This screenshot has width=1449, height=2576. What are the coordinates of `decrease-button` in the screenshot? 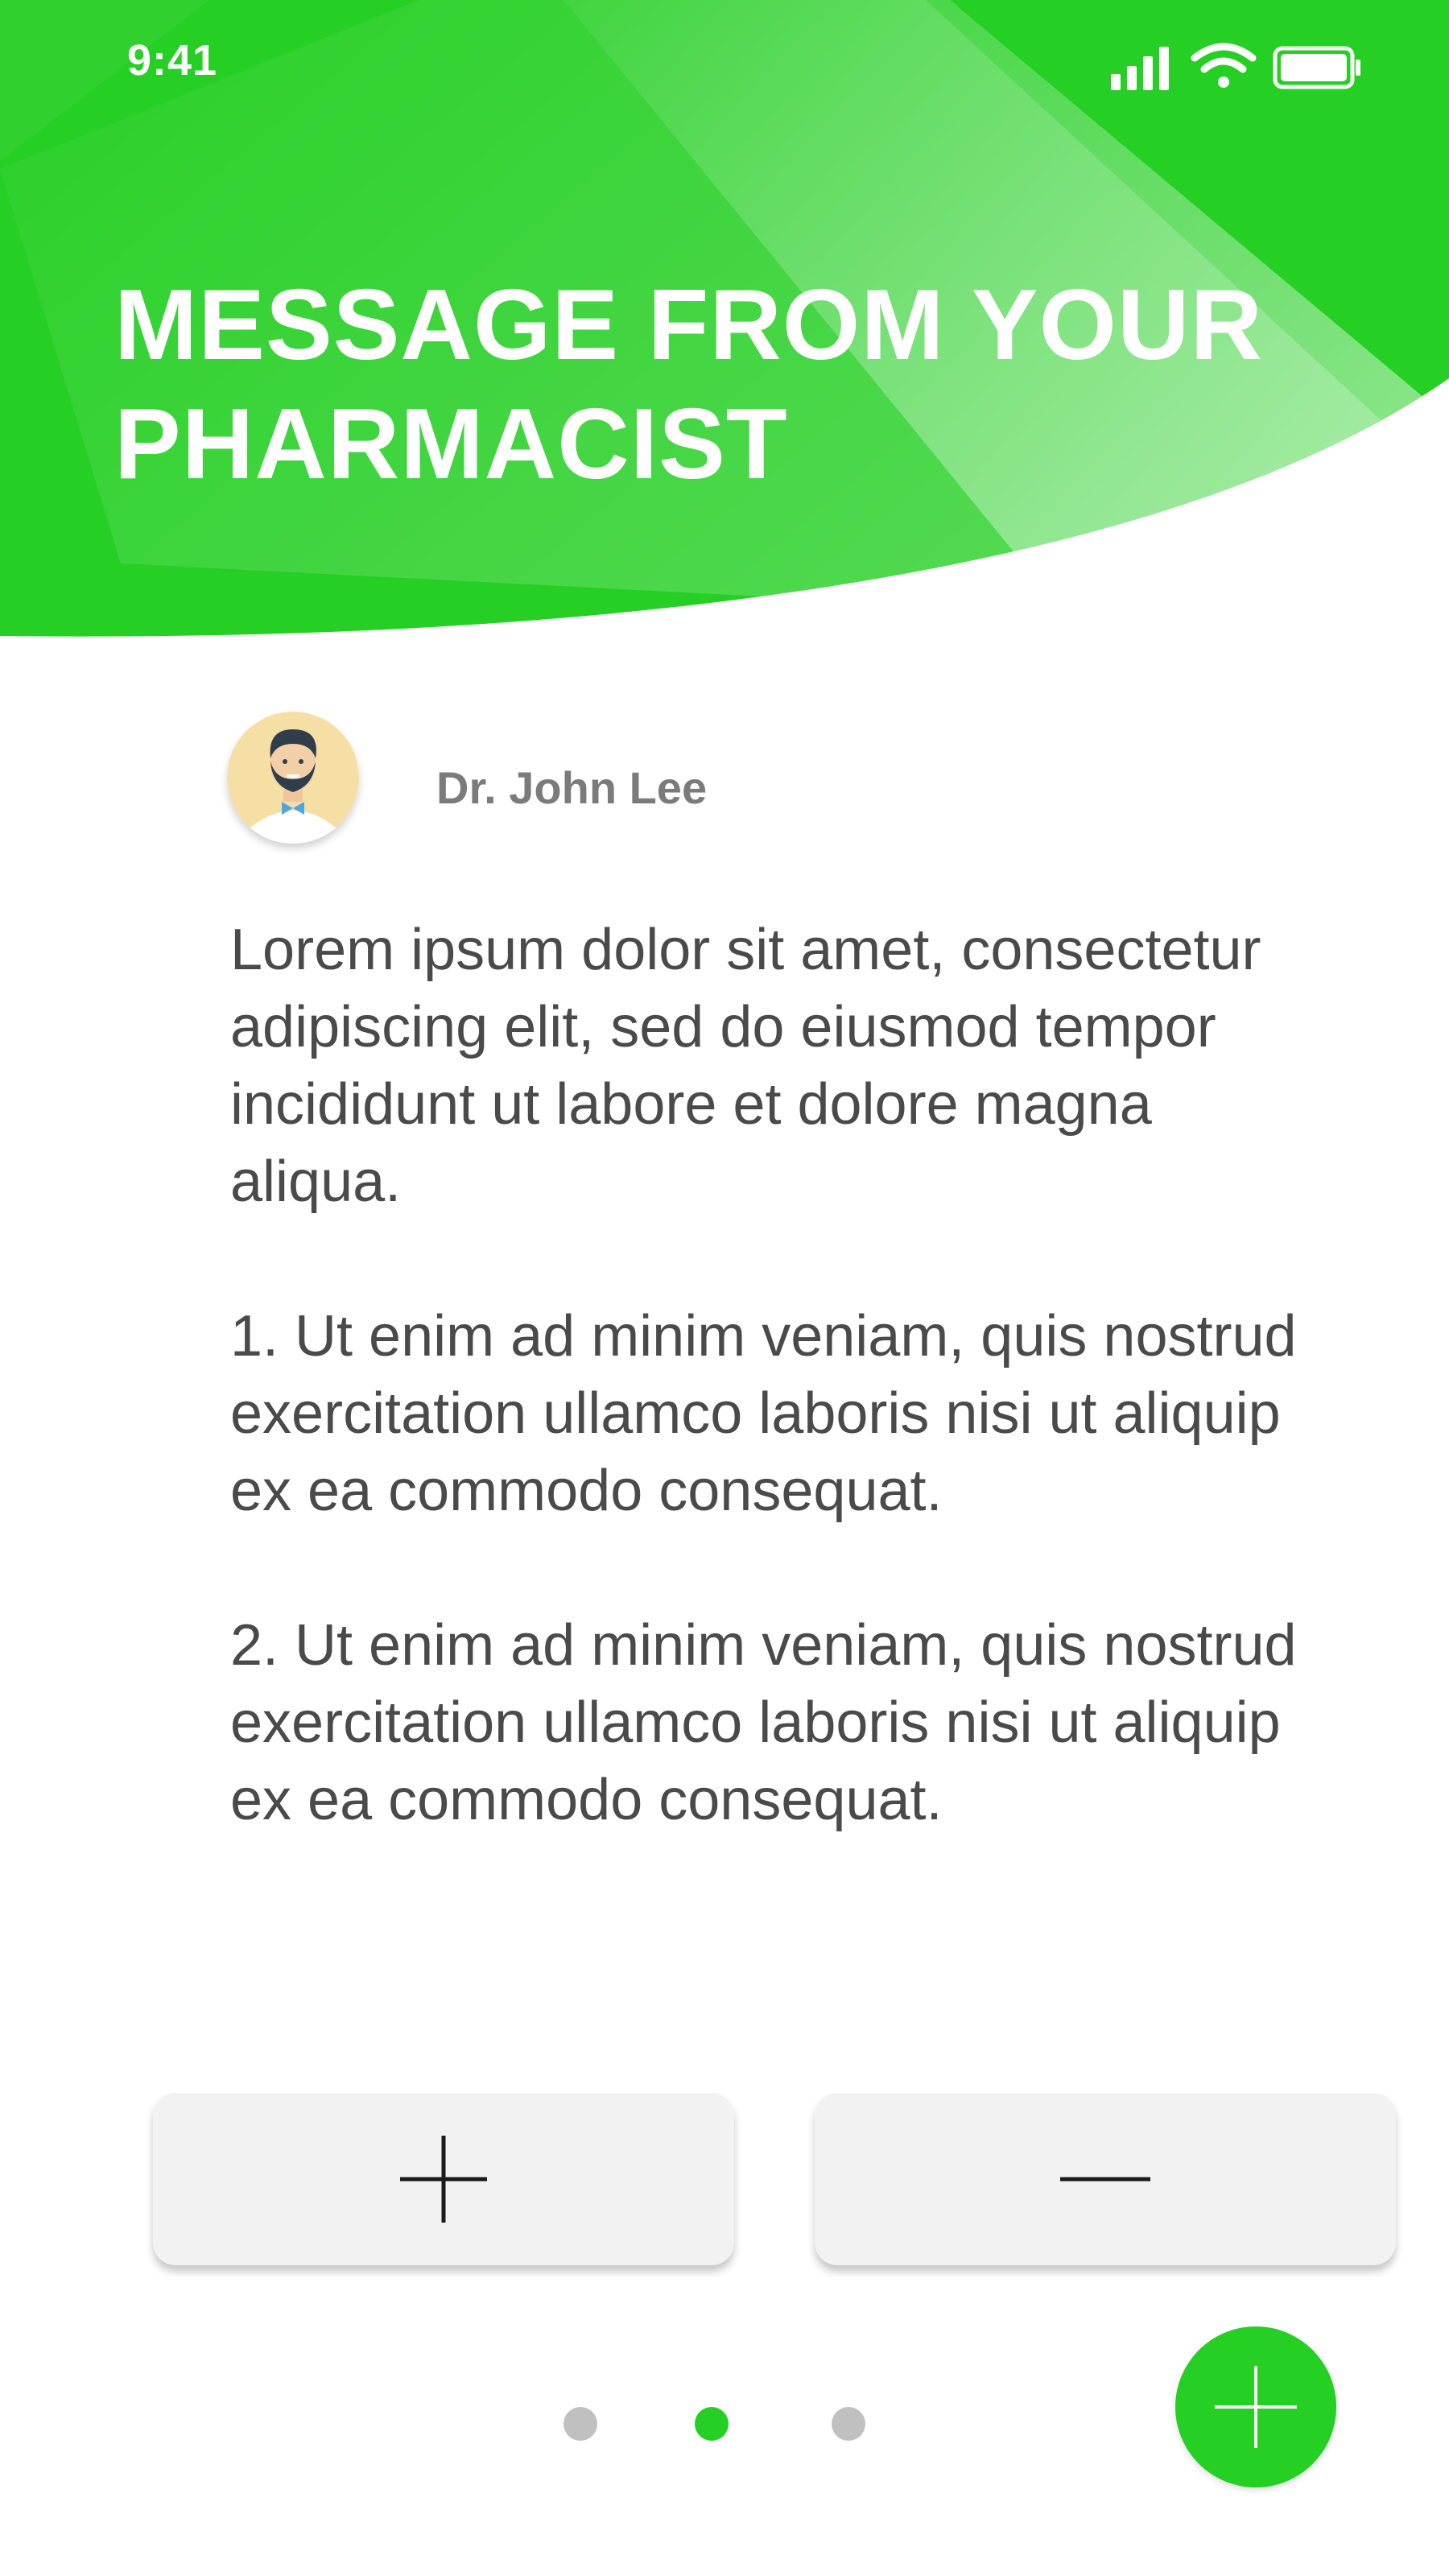 It's located at (1105, 2179).